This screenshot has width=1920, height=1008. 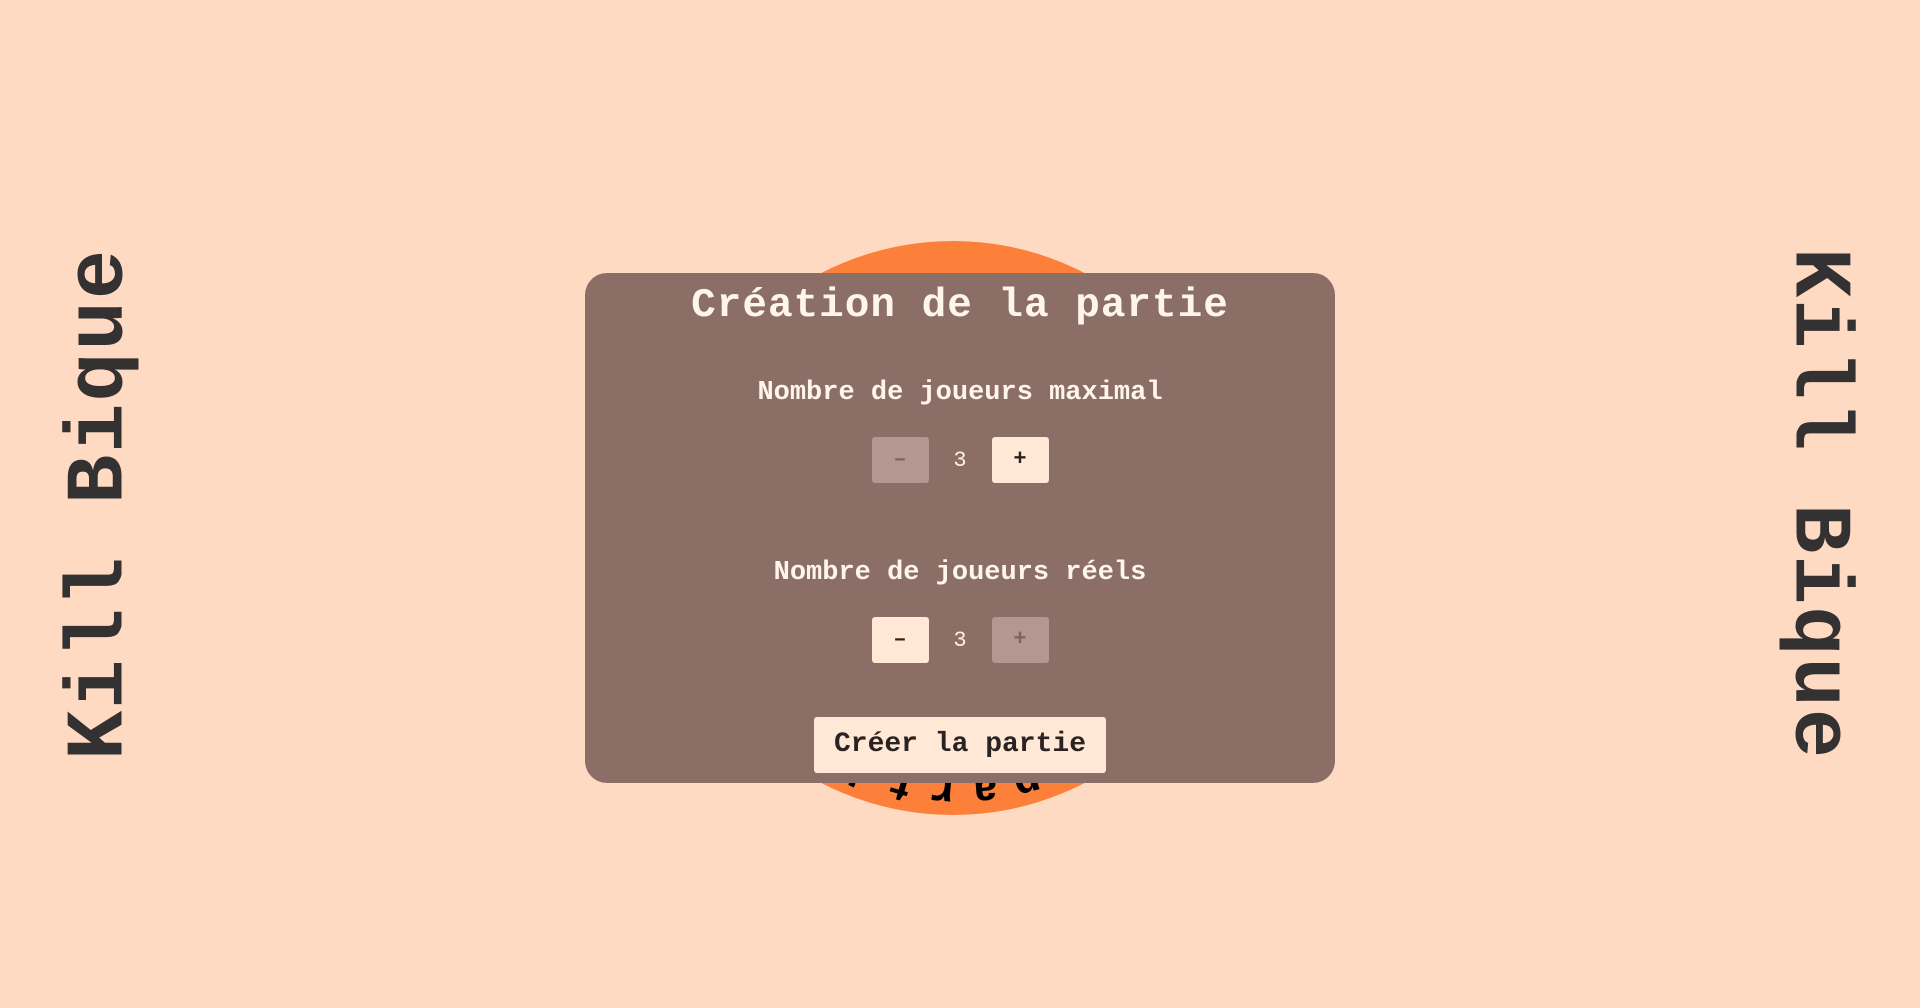 I want to click on dialog-title: Création de la partie, so click(x=960, y=306).